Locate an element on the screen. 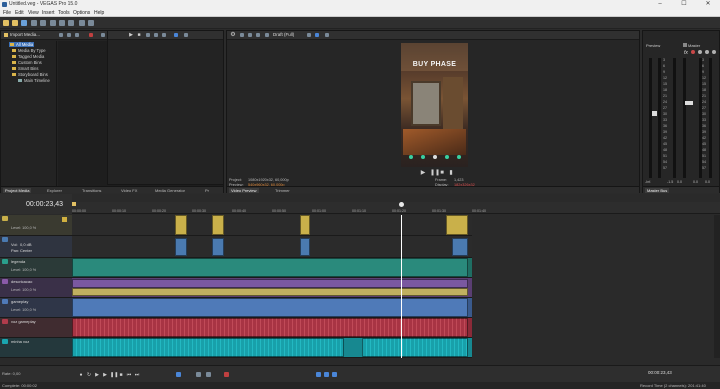  tab-video-preview: Video Preview is located at coordinates (244, 190).